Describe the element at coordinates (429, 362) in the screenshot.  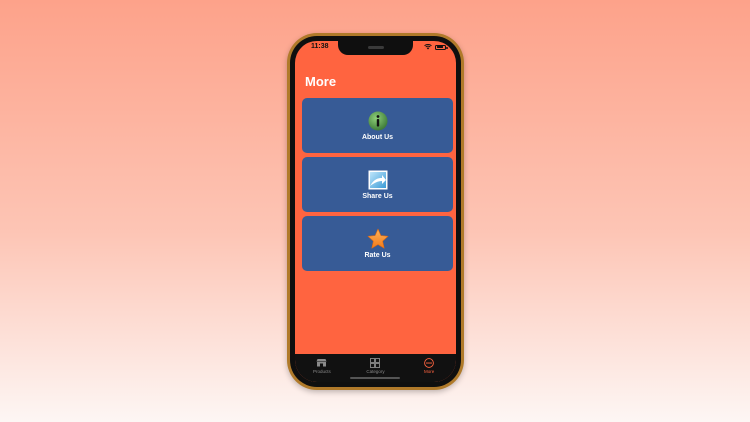
I see `more-icon` at that location.